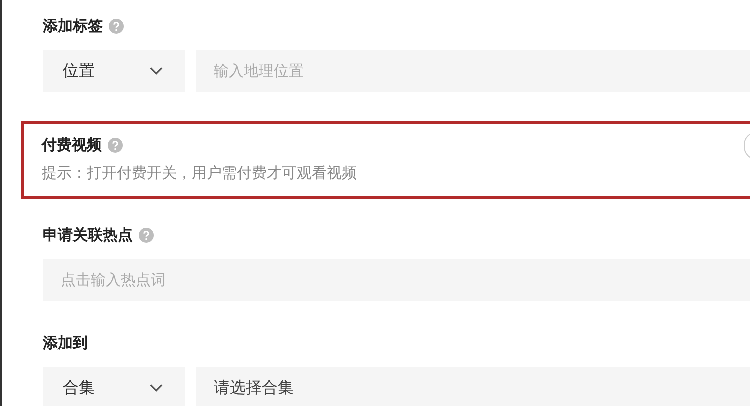  What do you see at coordinates (473, 386) in the screenshot?
I see `collection-input-field: 请选择合集` at bounding box center [473, 386].